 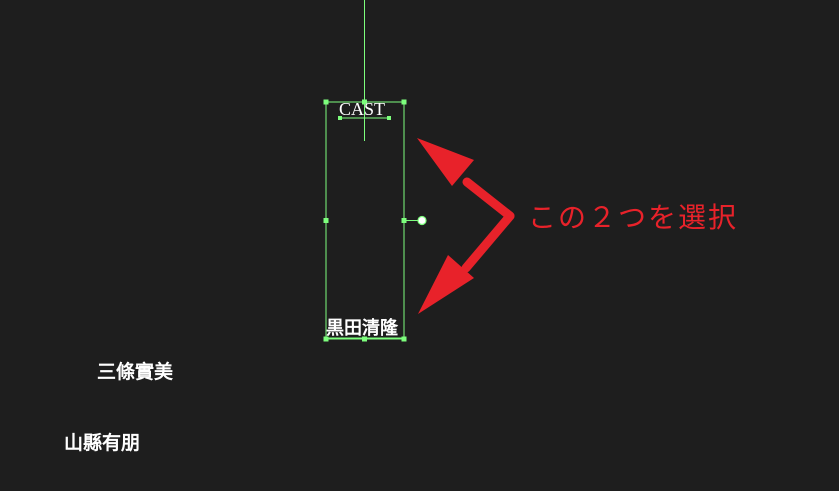 What do you see at coordinates (135, 372) in the screenshot?
I see `text-layer-sanjo: 三條實美` at bounding box center [135, 372].